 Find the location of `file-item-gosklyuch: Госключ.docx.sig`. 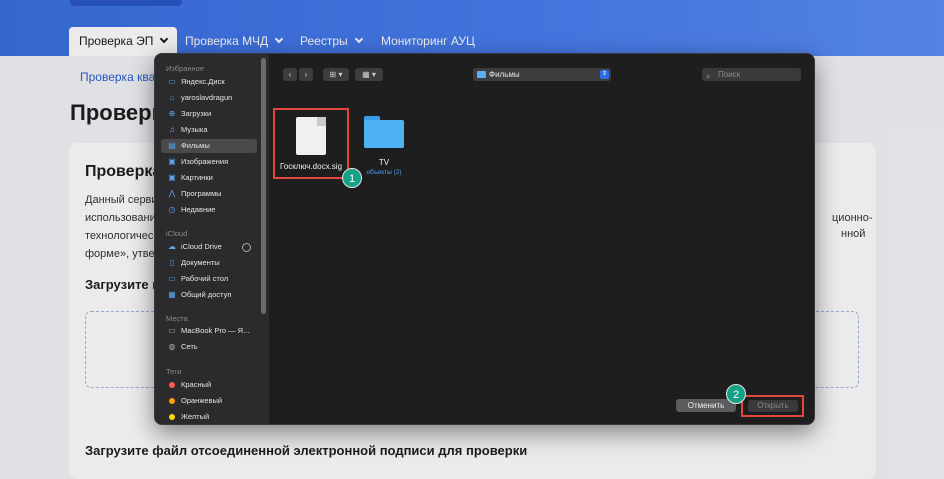

file-item-gosklyuch: Госключ.docx.sig is located at coordinates (311, 143).